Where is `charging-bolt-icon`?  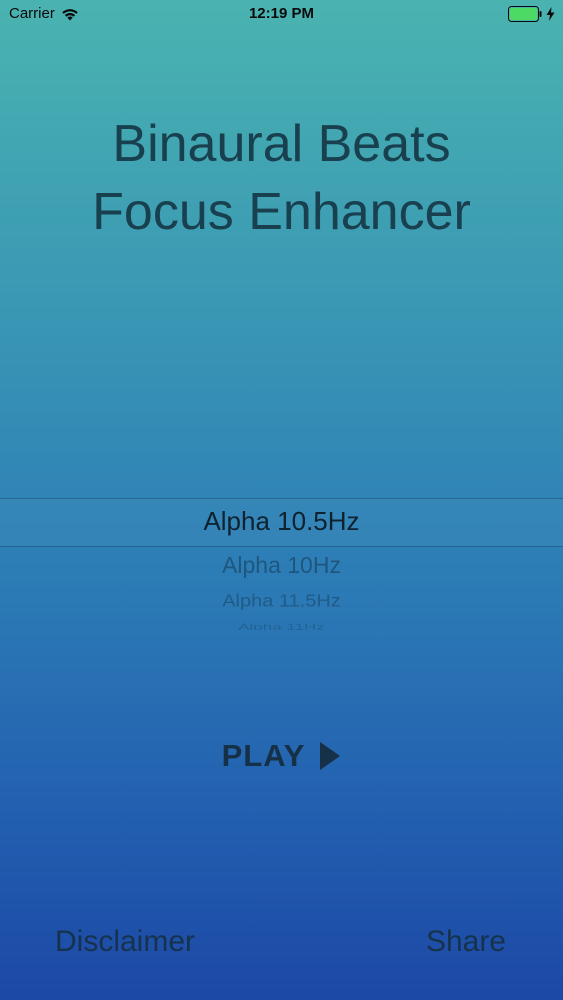 charging-bolt-icon is located at coordinates (550, 14).